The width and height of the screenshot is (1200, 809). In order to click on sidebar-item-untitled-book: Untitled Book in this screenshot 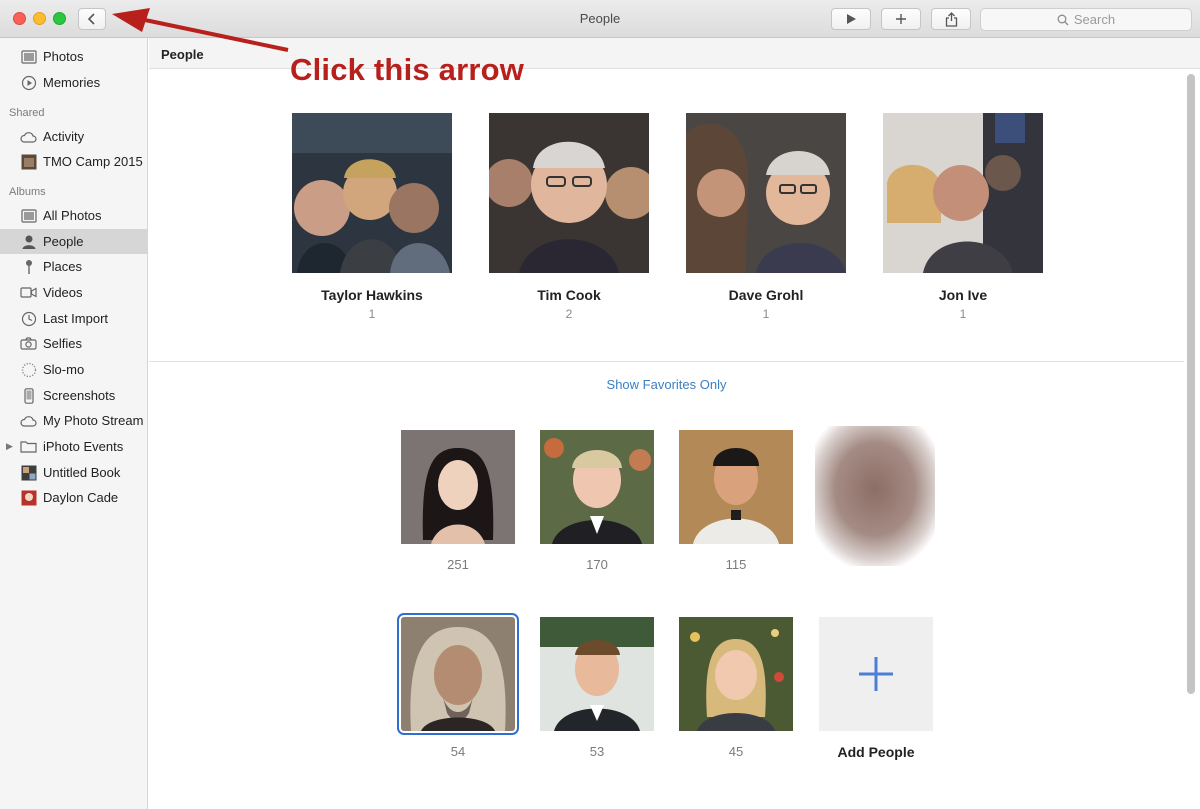, I will do `click(74, 472)`.